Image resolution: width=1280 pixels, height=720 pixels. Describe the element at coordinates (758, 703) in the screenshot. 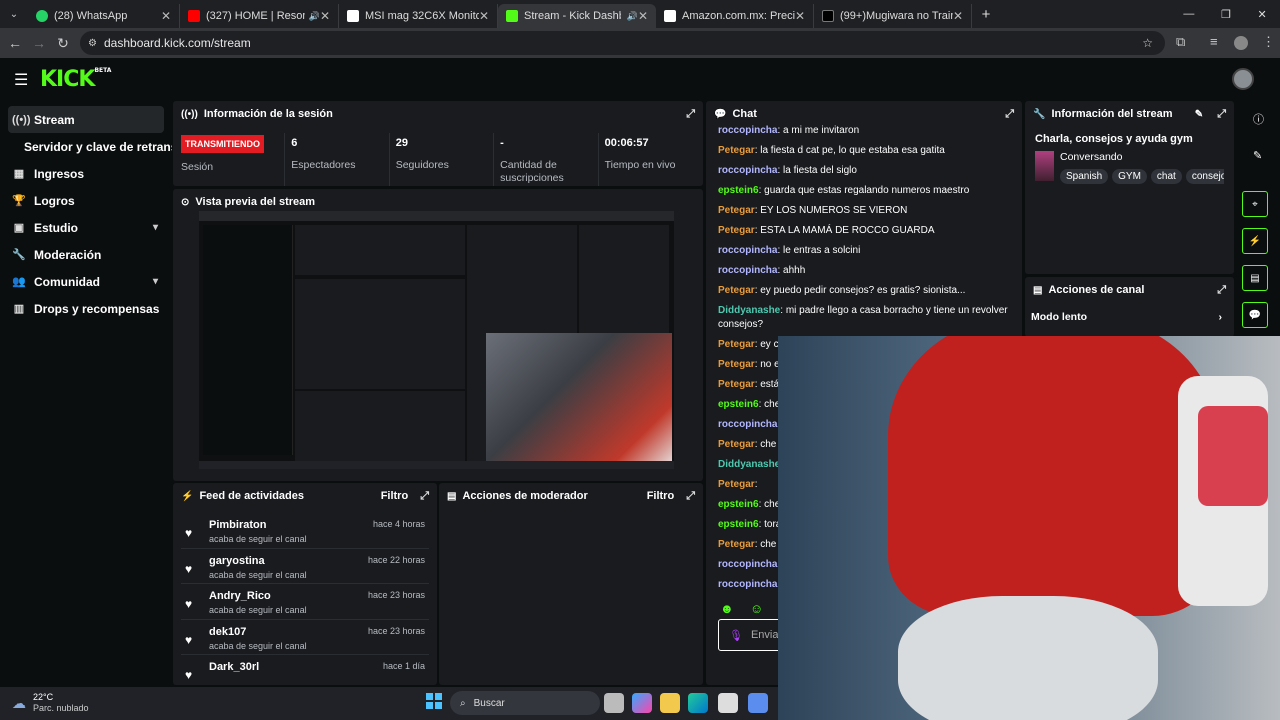

I see `mail-icon` at that location.